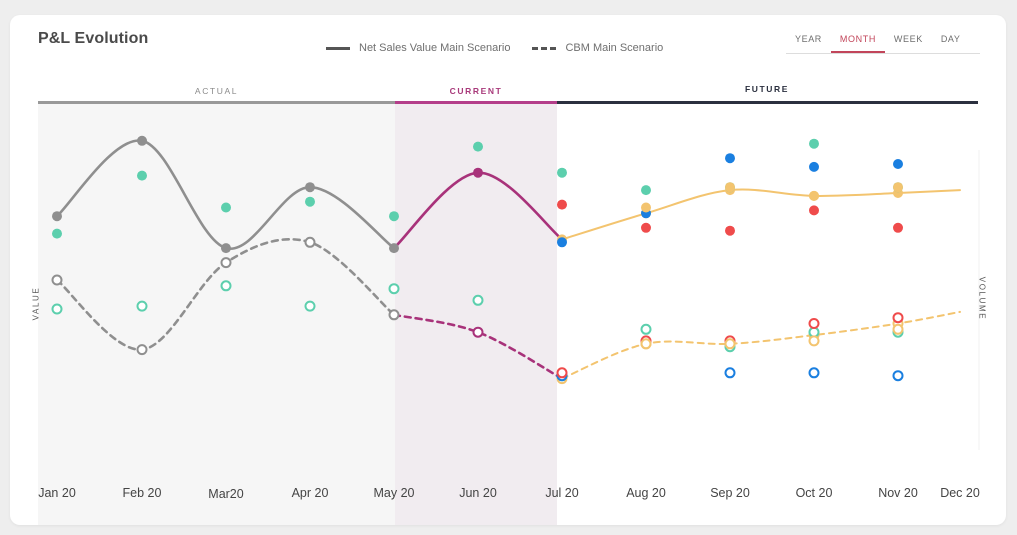  What do you see at coordinates (814, 493) in the screenshot?
I see `x-tick-label: Oct 20` at bounding box center [814, 493].